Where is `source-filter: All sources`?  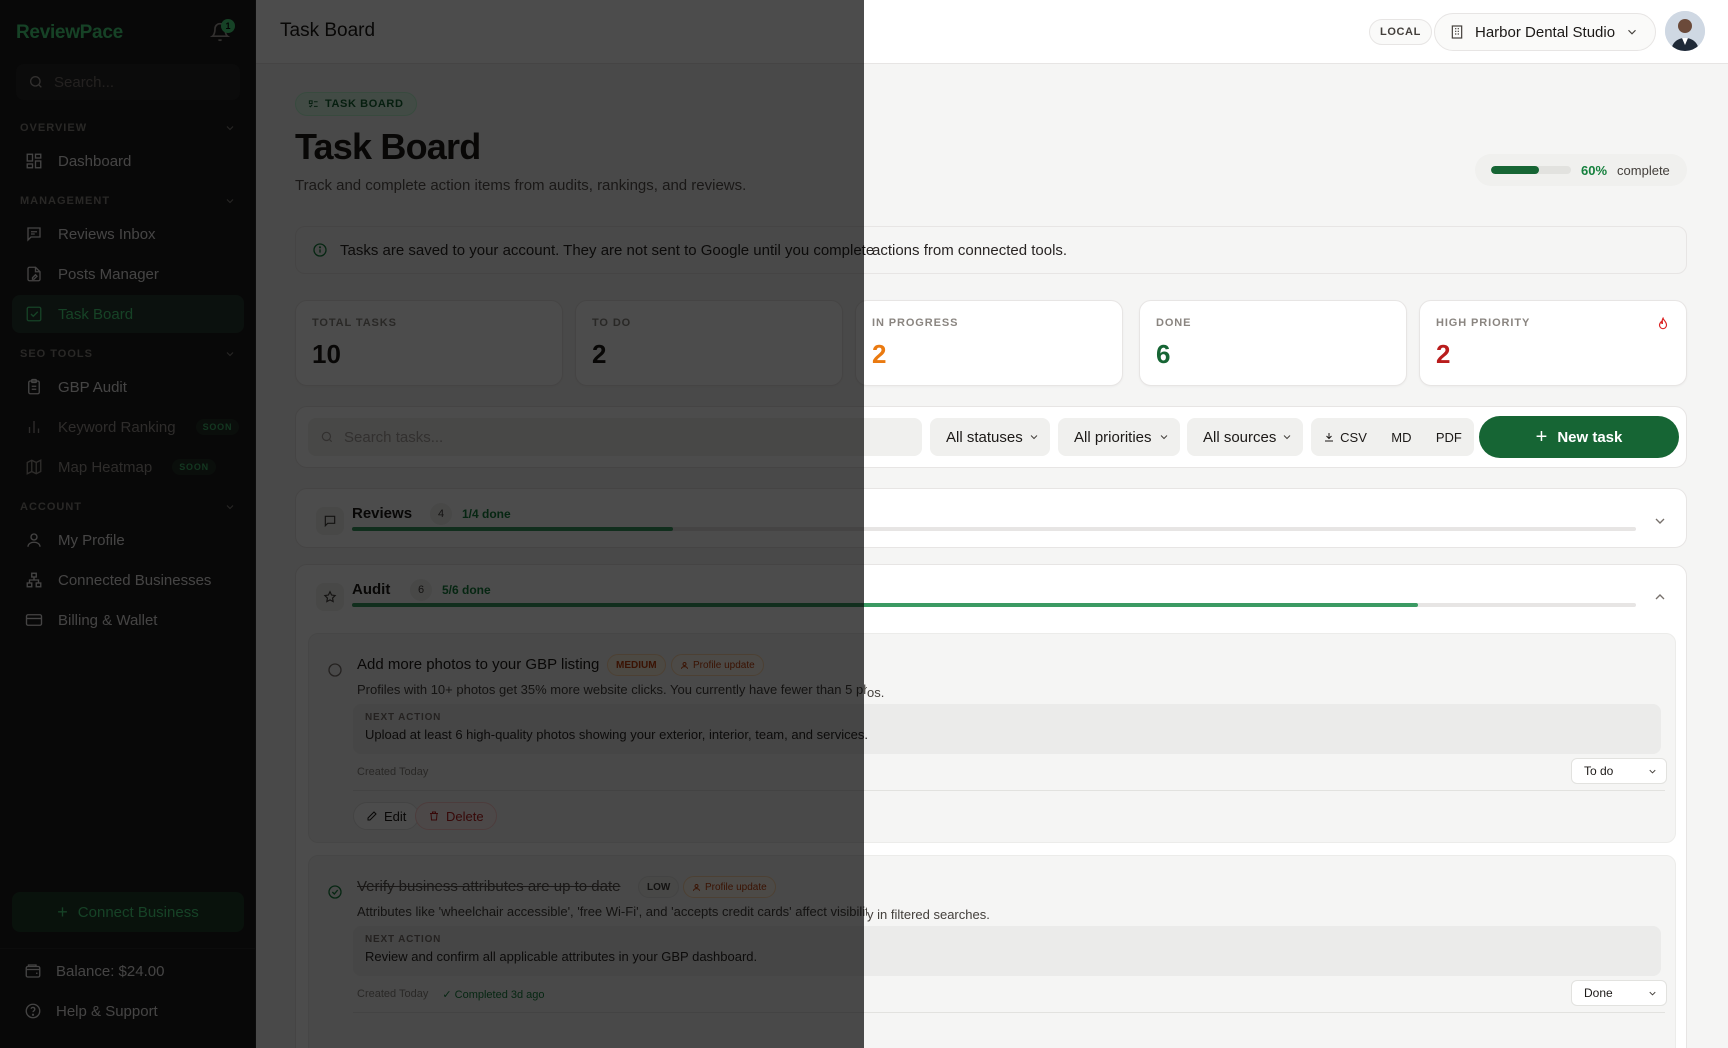
source-filter: All sources is located at coordinates (1245, 437).